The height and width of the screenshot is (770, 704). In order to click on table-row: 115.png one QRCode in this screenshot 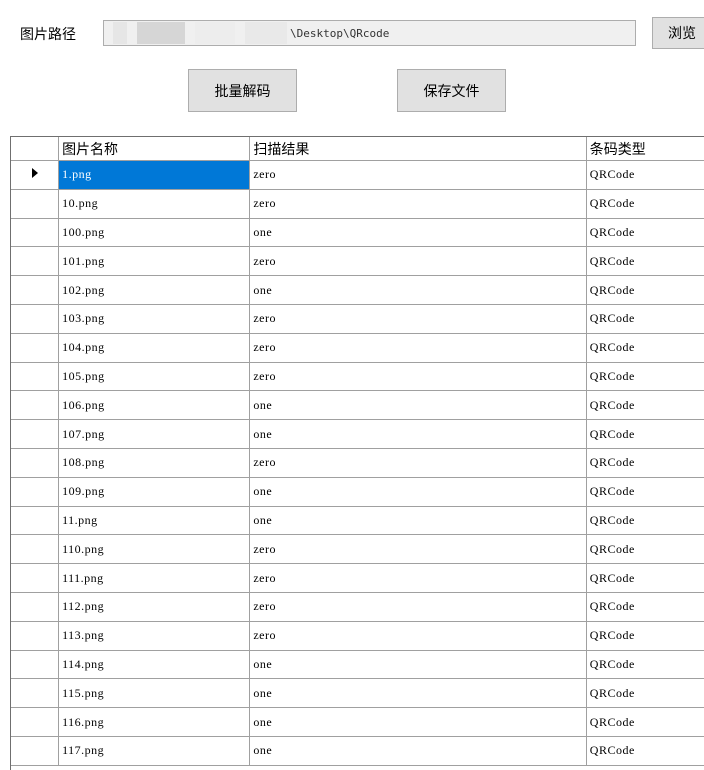, I will do `click(357, 693)`.